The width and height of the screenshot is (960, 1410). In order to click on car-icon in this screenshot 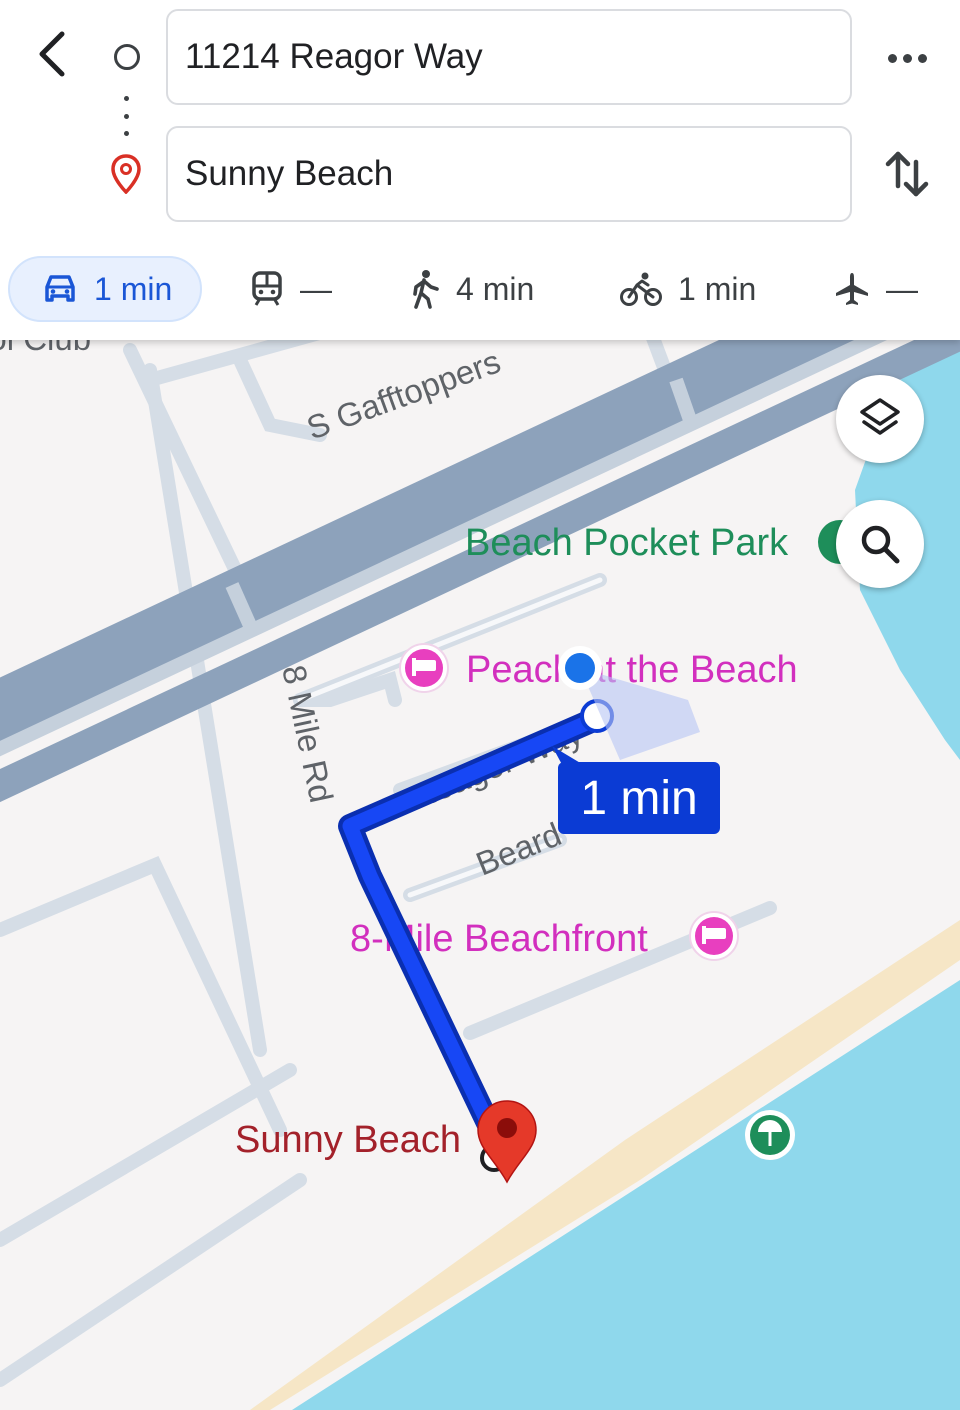, I will do `click(60, 288)`.